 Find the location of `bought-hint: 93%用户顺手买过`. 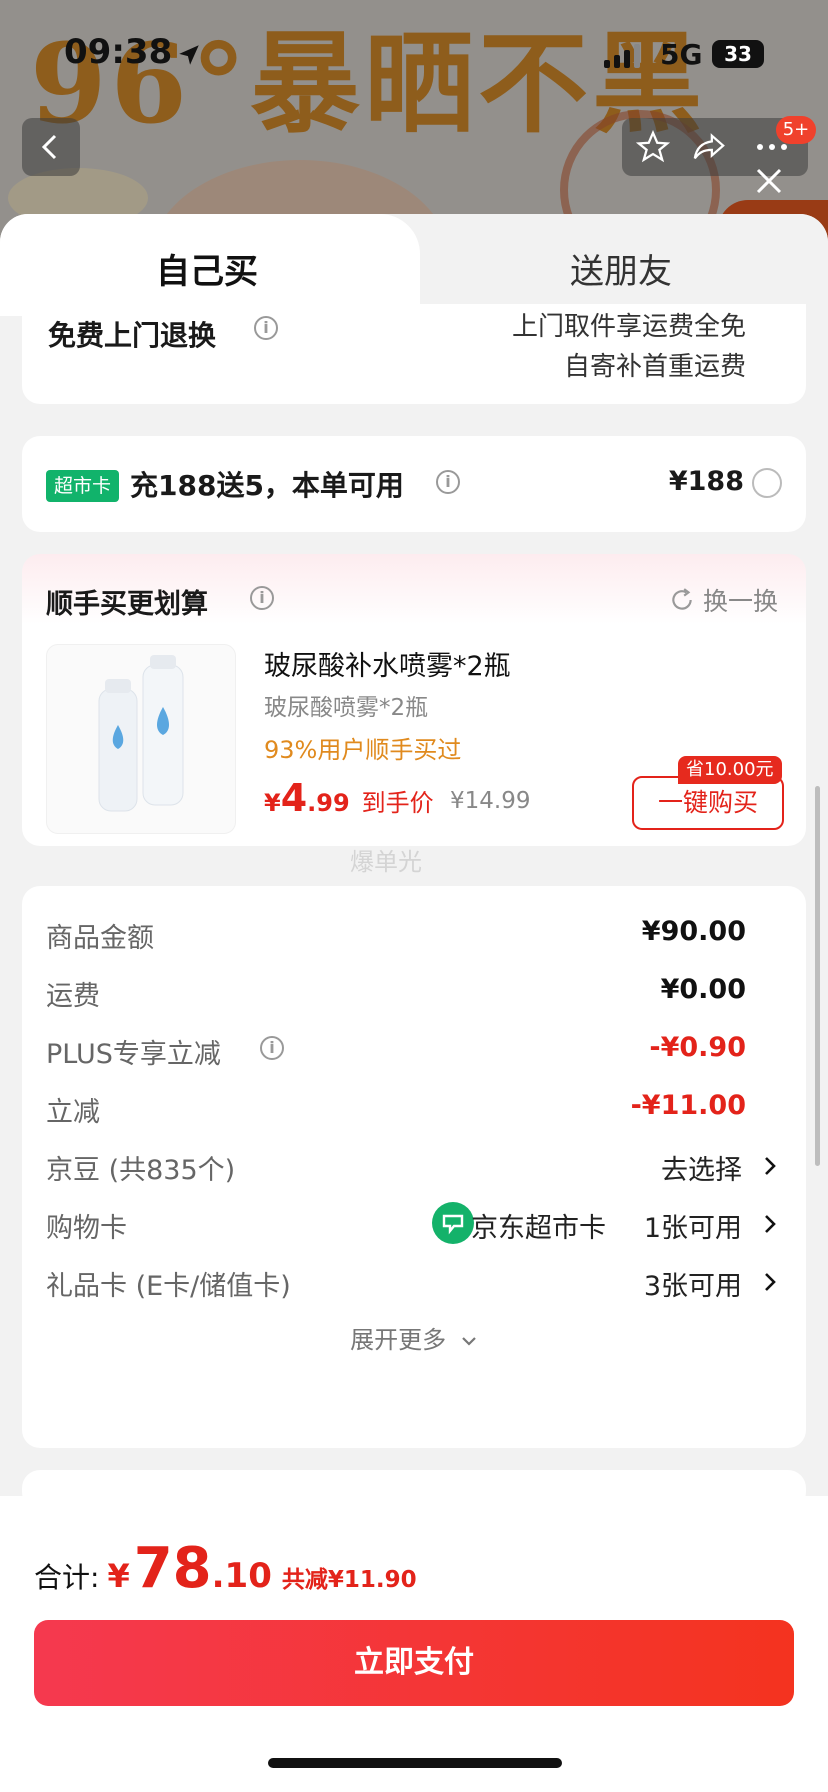

bought-hint: 93%用户顺手买过 is located at coordinates (363, 750).